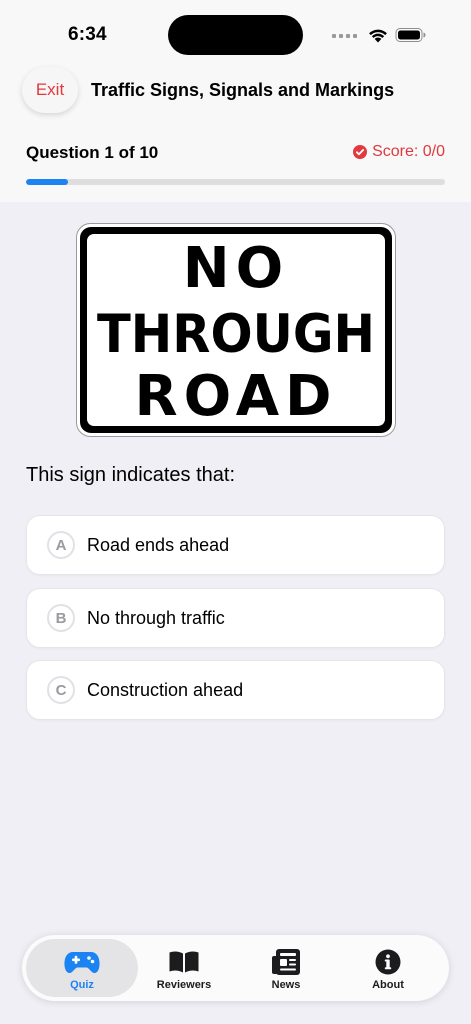 The image size is (471, 1024). Describe the element at coordinates (388, 962) in the screenshot. I see `info-icon` at that location.